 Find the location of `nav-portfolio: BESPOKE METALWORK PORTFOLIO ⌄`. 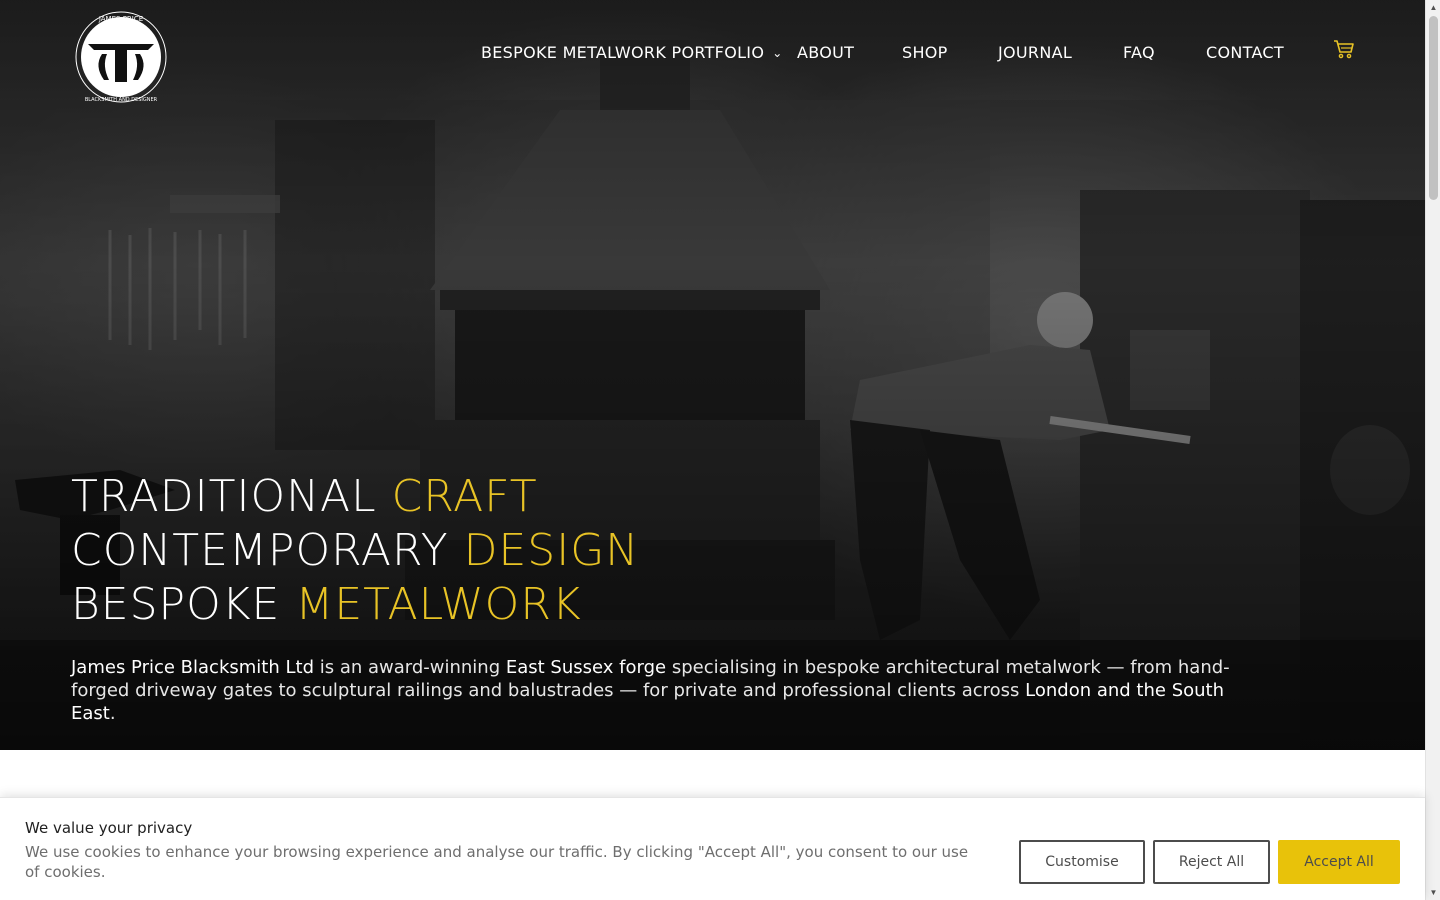

nav-portfolio: BESPOKE METALWORK PORTFOLIO ⌄ is located at coordinates (632, 53).